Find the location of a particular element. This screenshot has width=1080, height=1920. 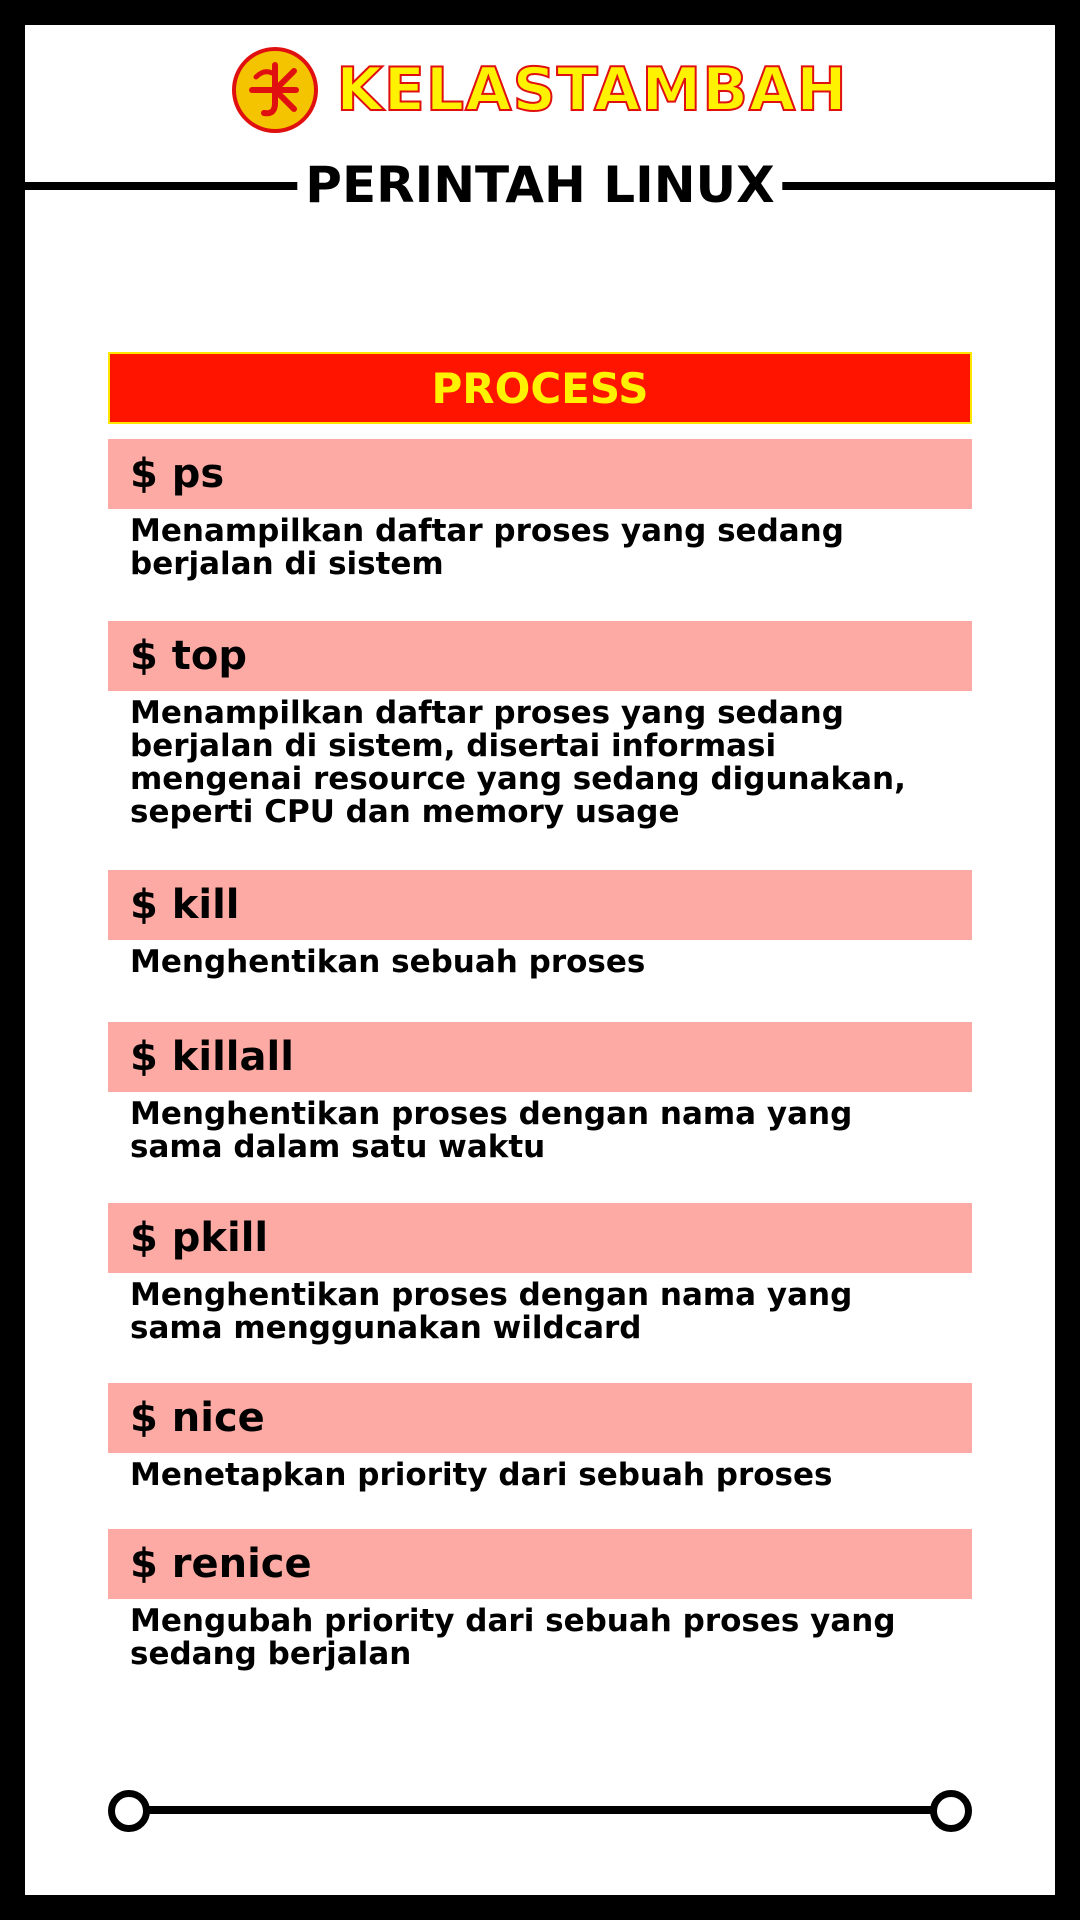

page-title: PERINTAH LINUX is located at coordinates (540, 185).